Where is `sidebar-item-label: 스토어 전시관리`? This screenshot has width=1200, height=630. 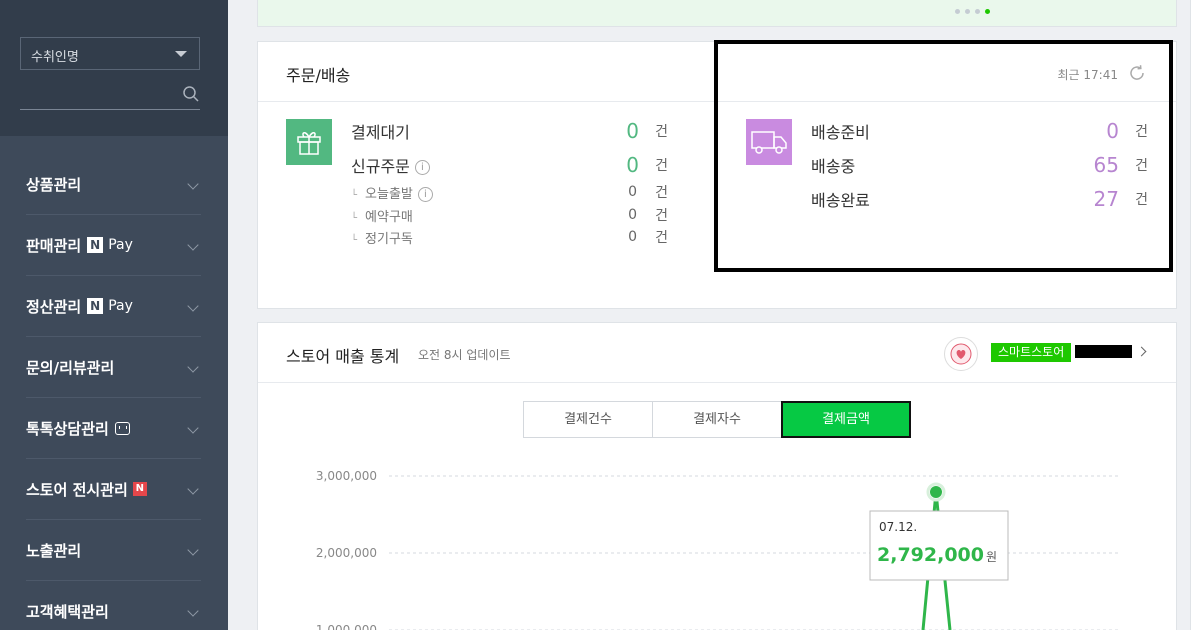 sidebar-item-label: 스토어 전시관리 is located at coordinates (77, 489).